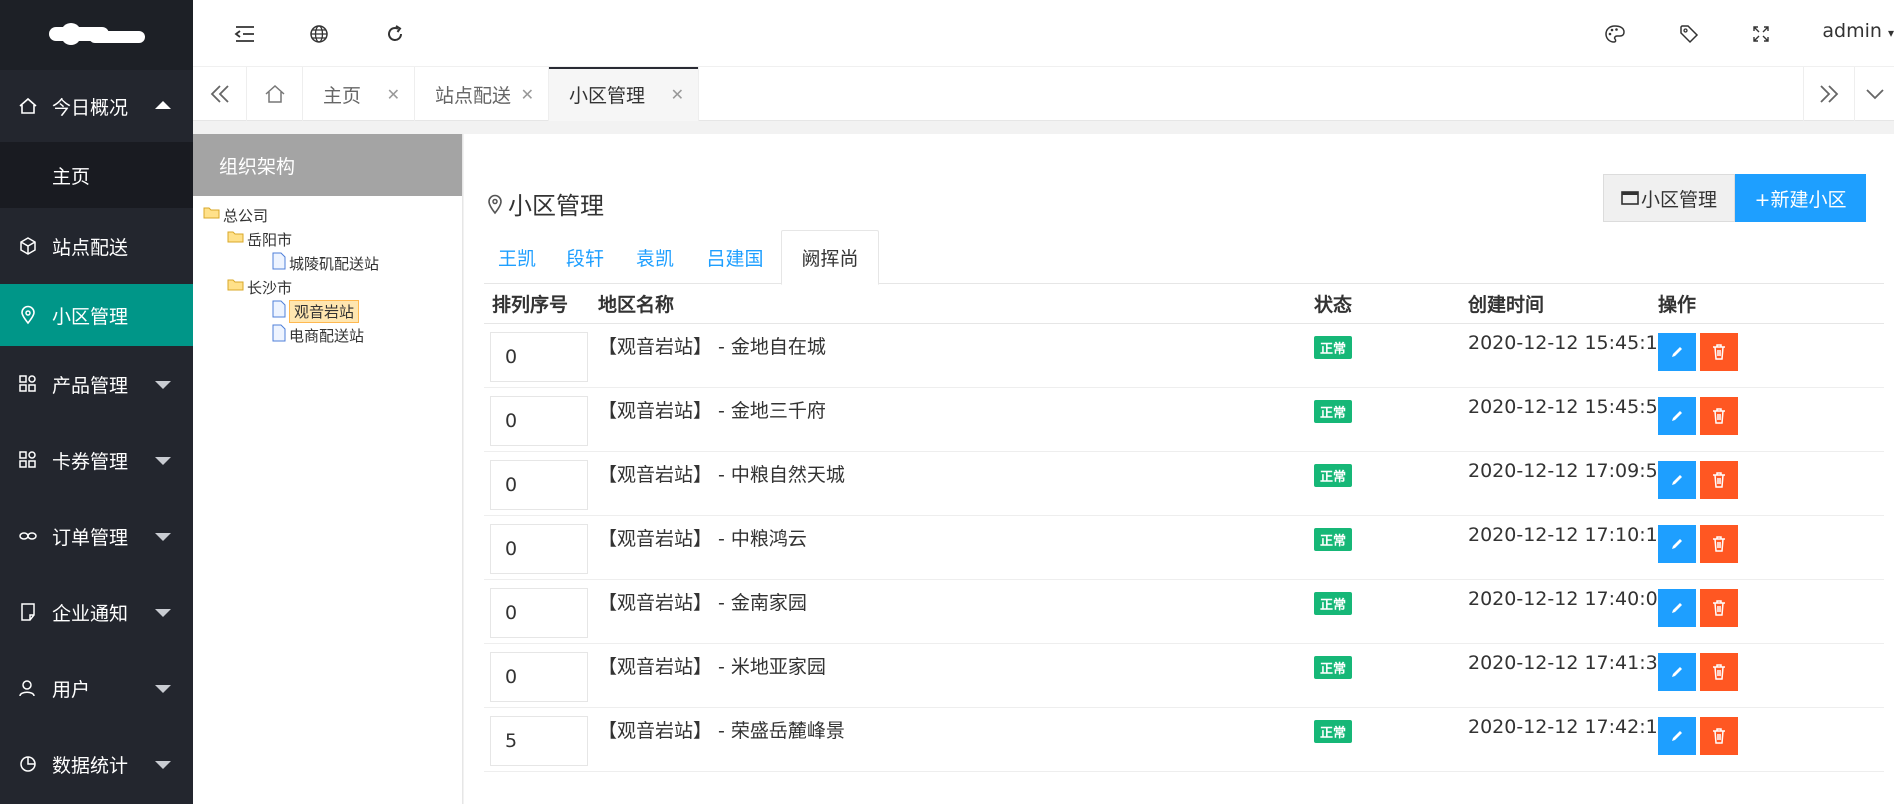 This screenshot has width=1894, height=804. Describe the element at coordinates (259, 239) in the screenshot. I see `tree-node-yueyang: 岳阳市` at that location.